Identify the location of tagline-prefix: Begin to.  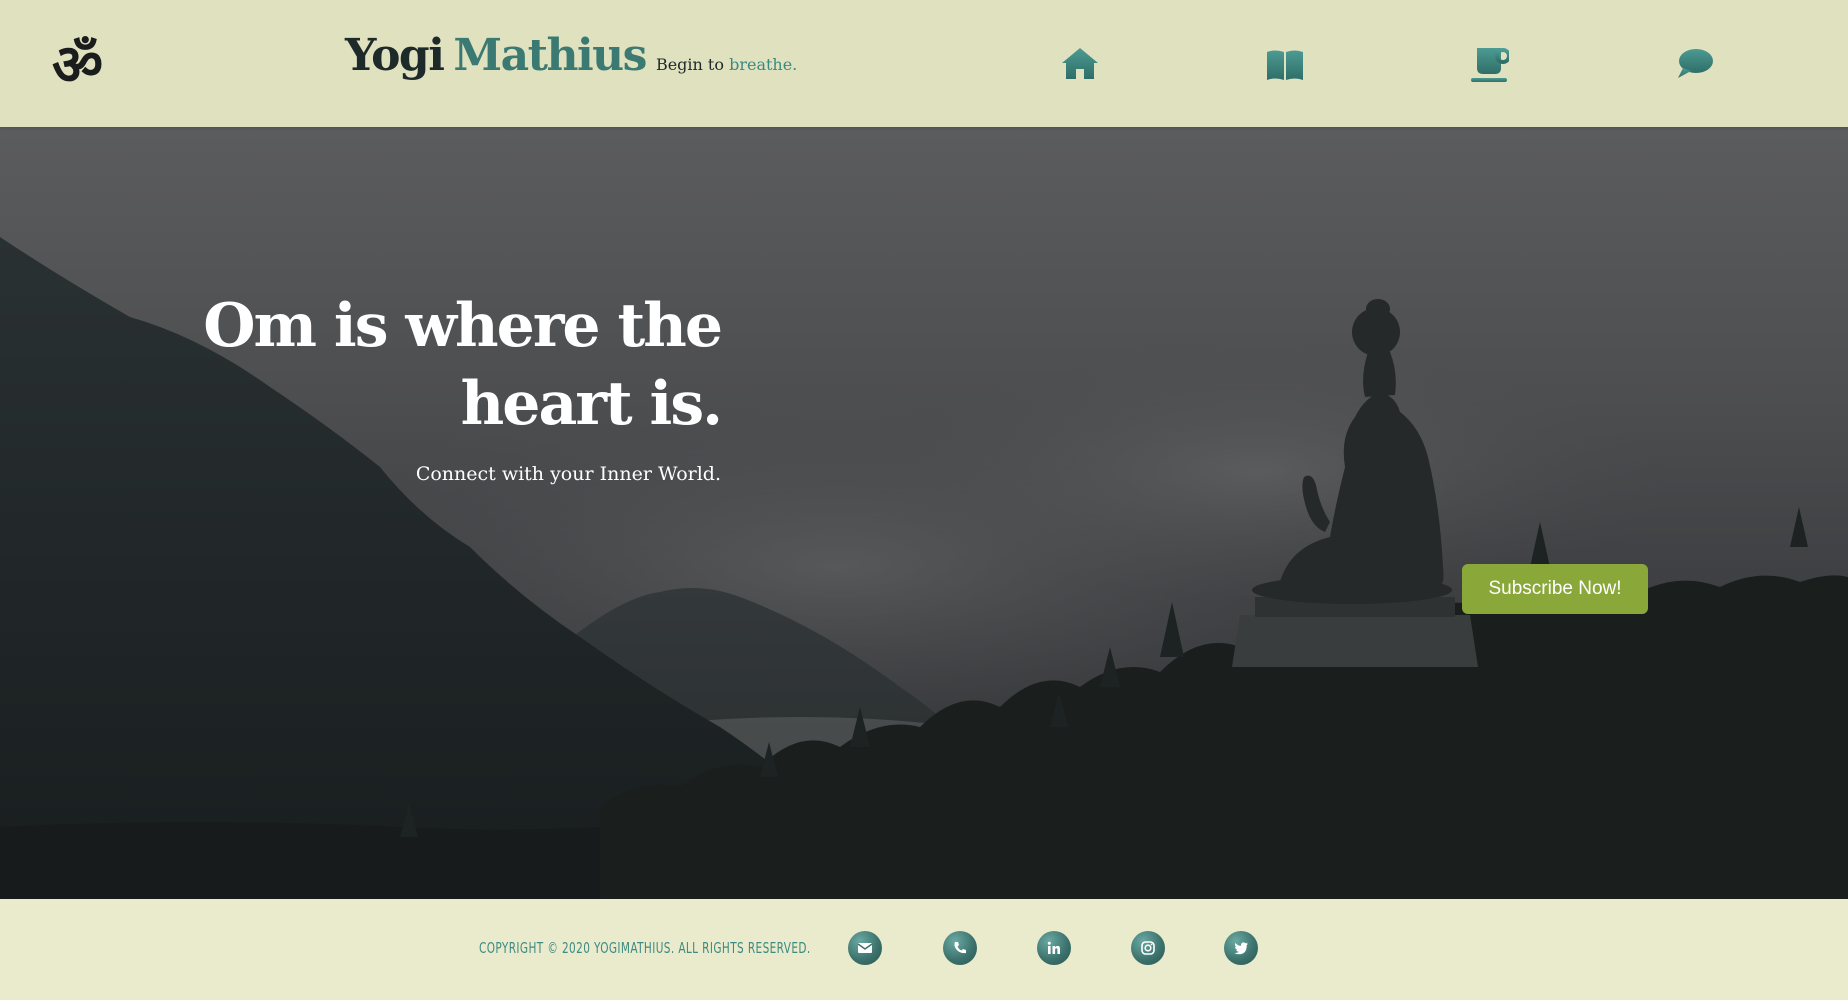
(689, 64).